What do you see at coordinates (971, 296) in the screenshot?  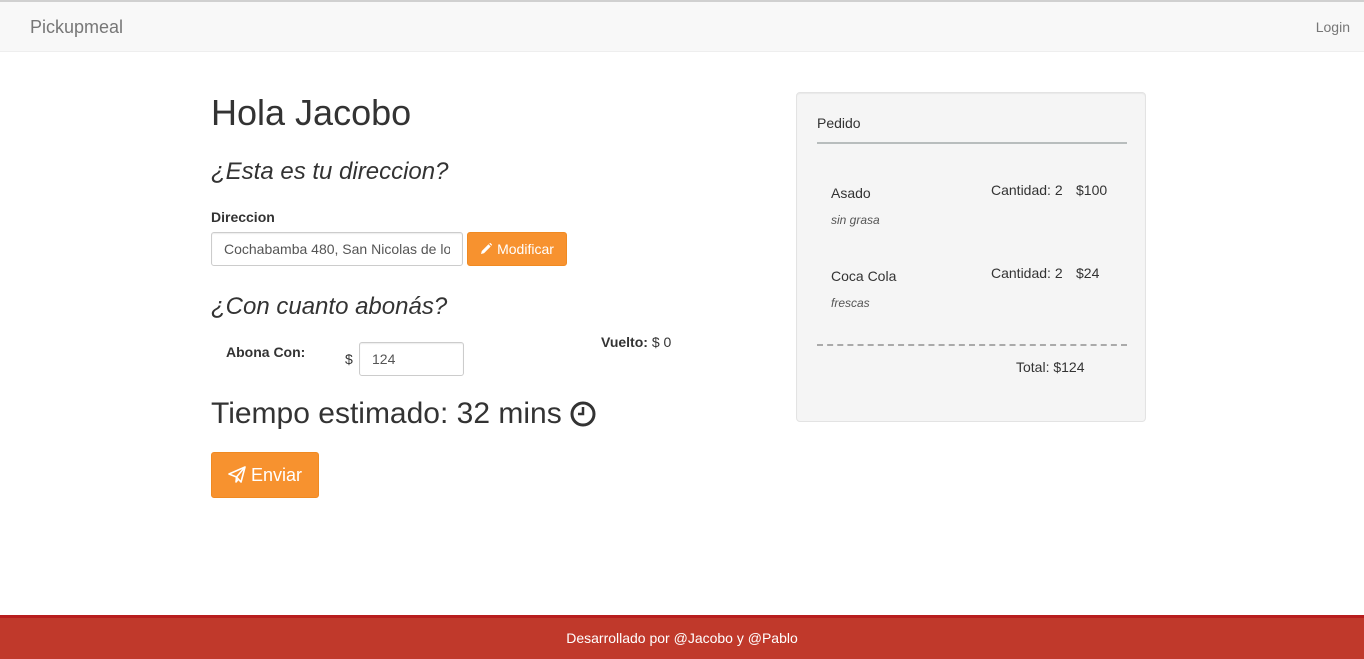 I see `order-item: Coca Cola frescas Cantidad: 2 $24` at bounding box center [971, 296].